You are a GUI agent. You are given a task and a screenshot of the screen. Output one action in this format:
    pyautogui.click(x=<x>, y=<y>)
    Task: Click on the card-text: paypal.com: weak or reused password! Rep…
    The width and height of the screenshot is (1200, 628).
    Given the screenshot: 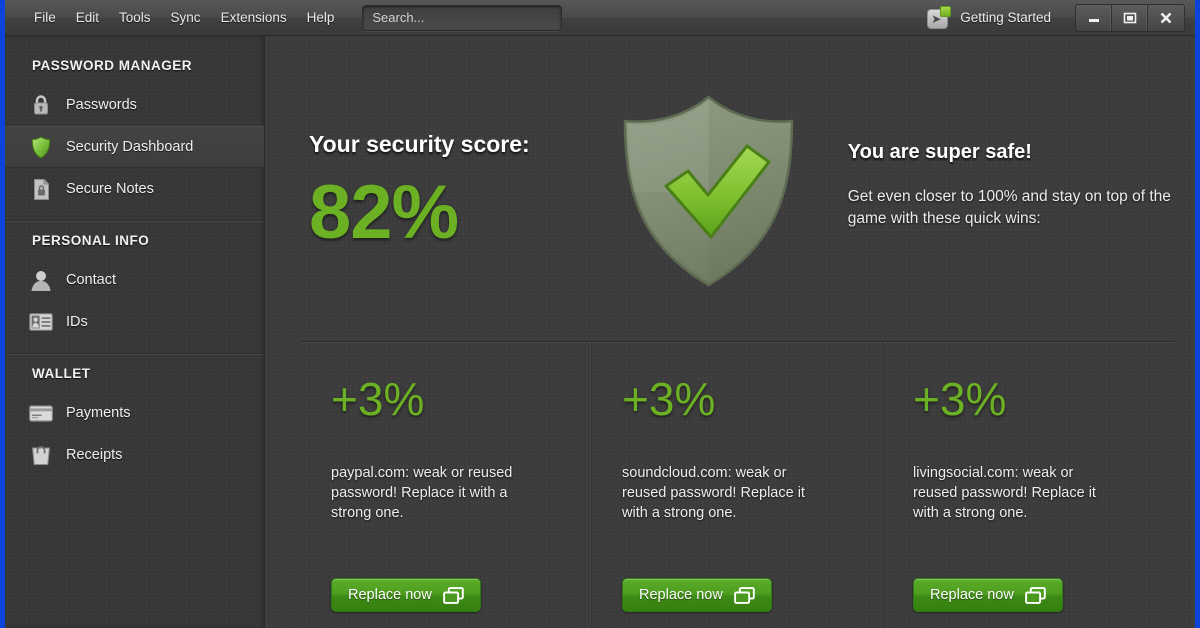 What is the action you would take?
    pyautogui.click(x=422, y=493)
    